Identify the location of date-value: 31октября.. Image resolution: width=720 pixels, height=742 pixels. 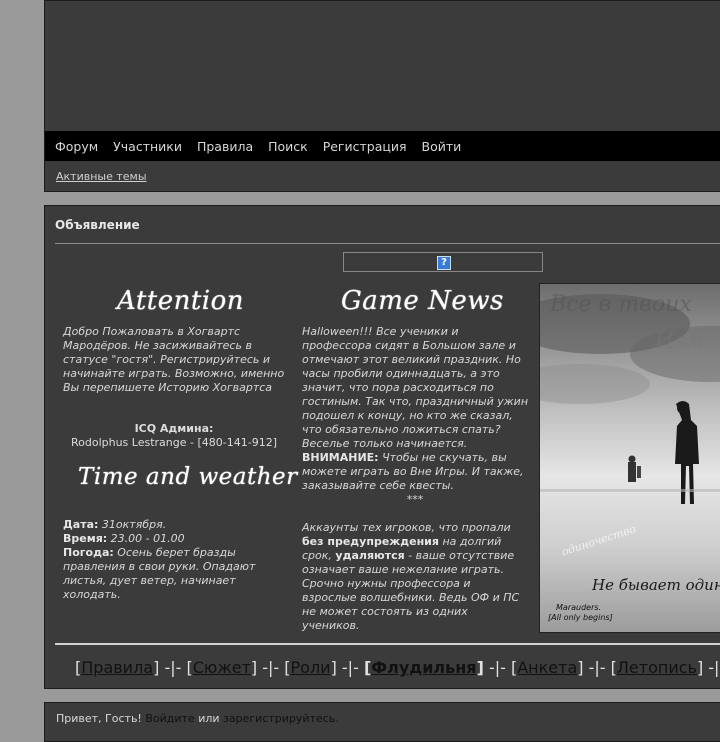
(134, 524).